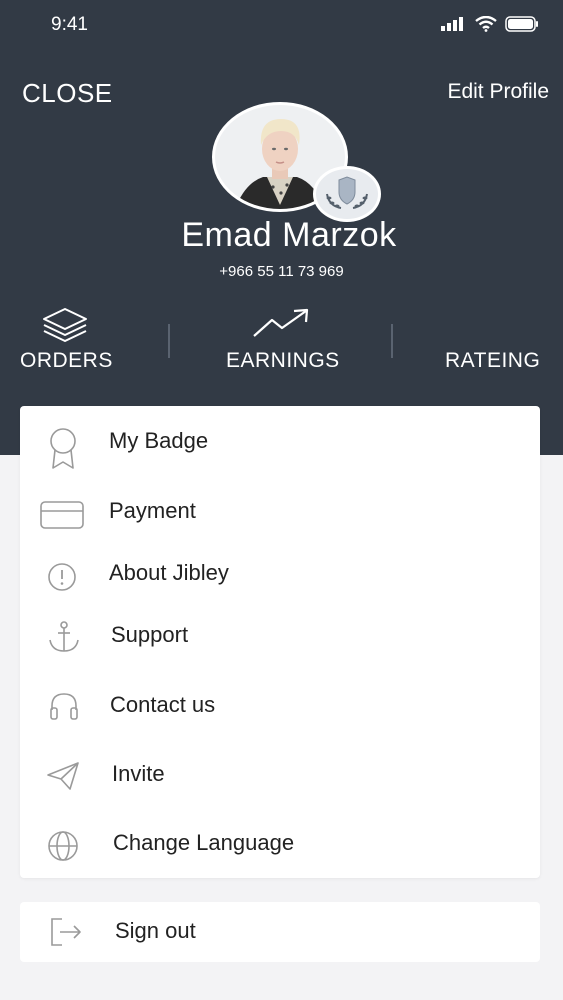 The image size is (563, 1000). I want to click on menu-item-my-badge: My Badge, so click(280, 442).